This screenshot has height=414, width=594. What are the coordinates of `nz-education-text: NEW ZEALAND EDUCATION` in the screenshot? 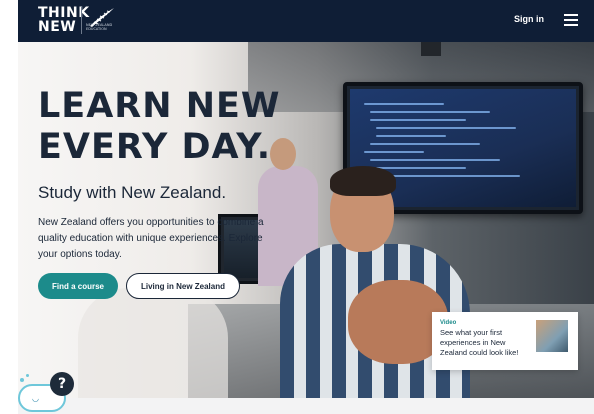 It's located at (99, 27).